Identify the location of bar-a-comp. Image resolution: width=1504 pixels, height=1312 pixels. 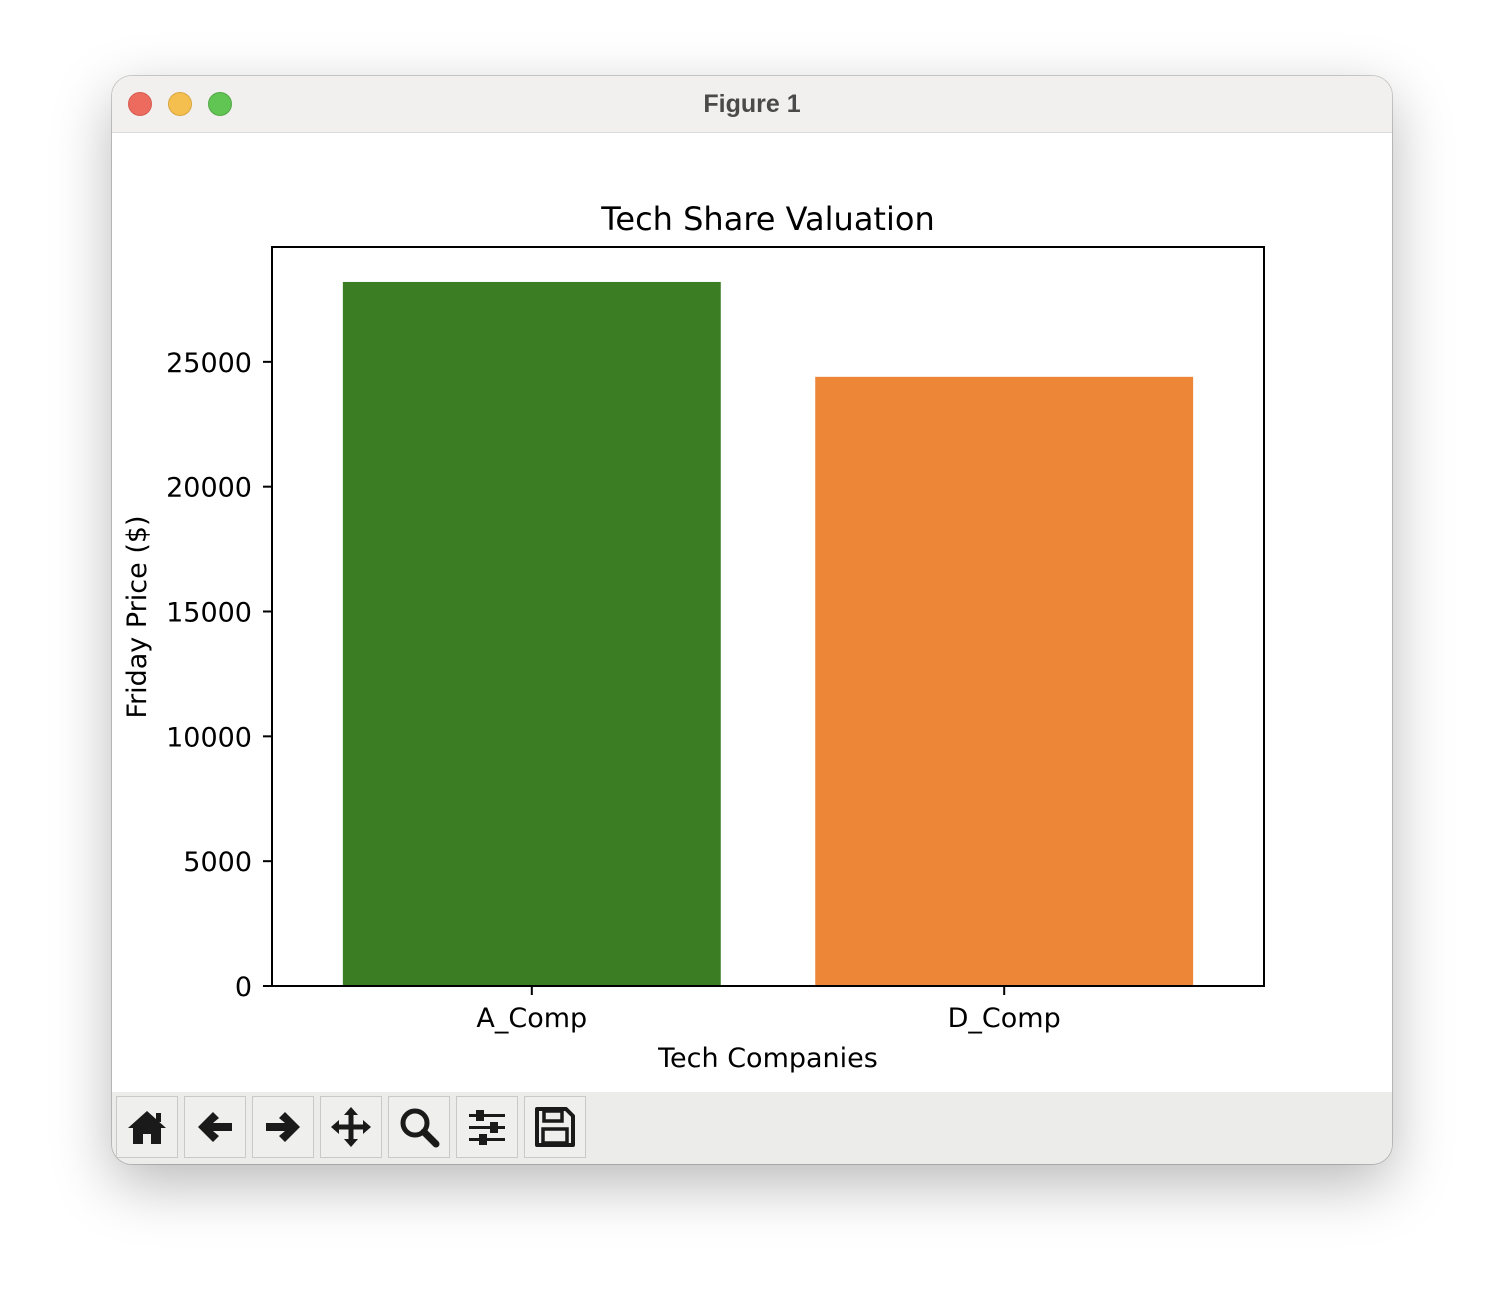
(531, 633).